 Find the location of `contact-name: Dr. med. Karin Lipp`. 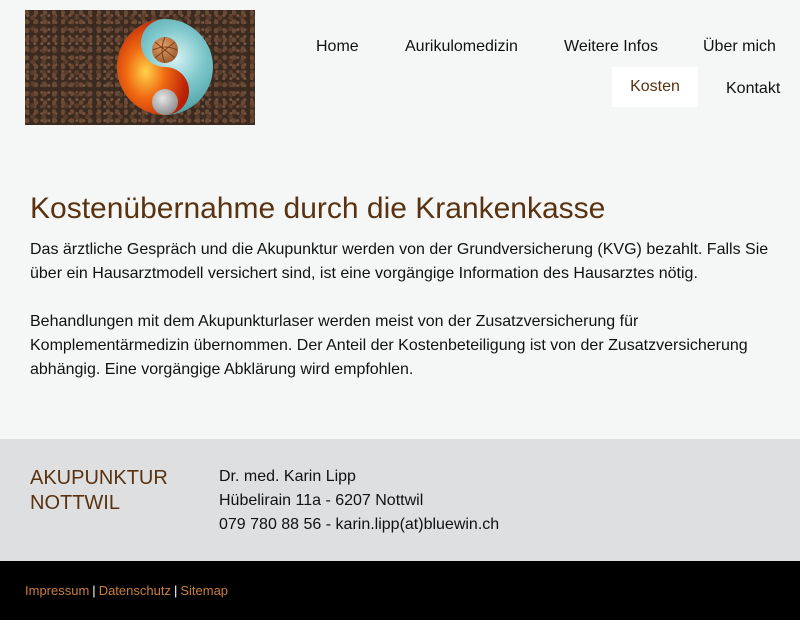

contact-name: Dr. med. Karin Lipp is located at coordinates (287, 476).